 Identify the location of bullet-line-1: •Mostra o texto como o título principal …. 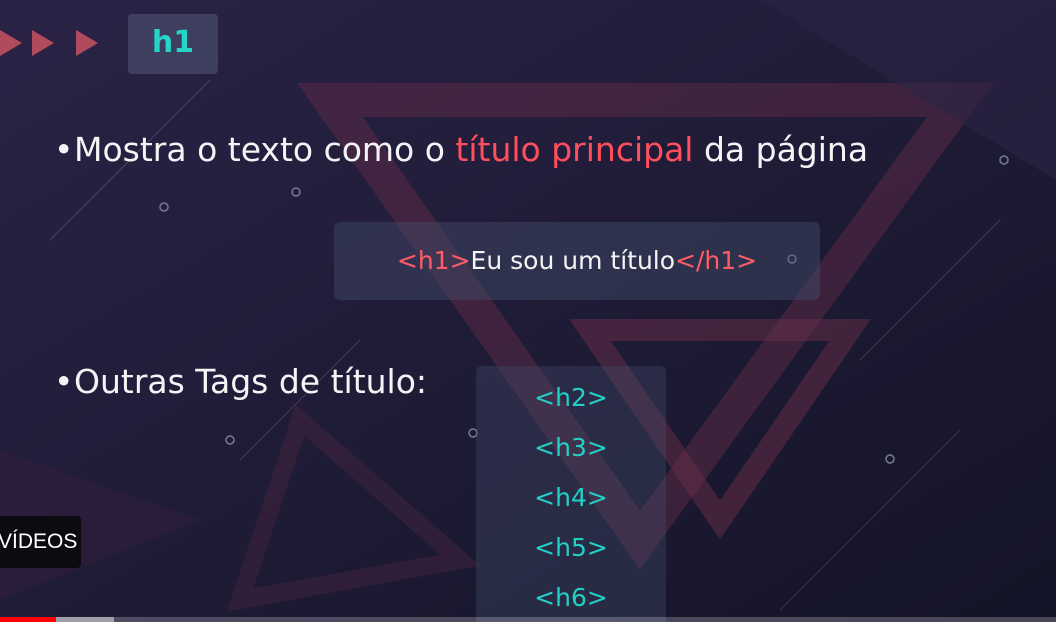
(461, 149).